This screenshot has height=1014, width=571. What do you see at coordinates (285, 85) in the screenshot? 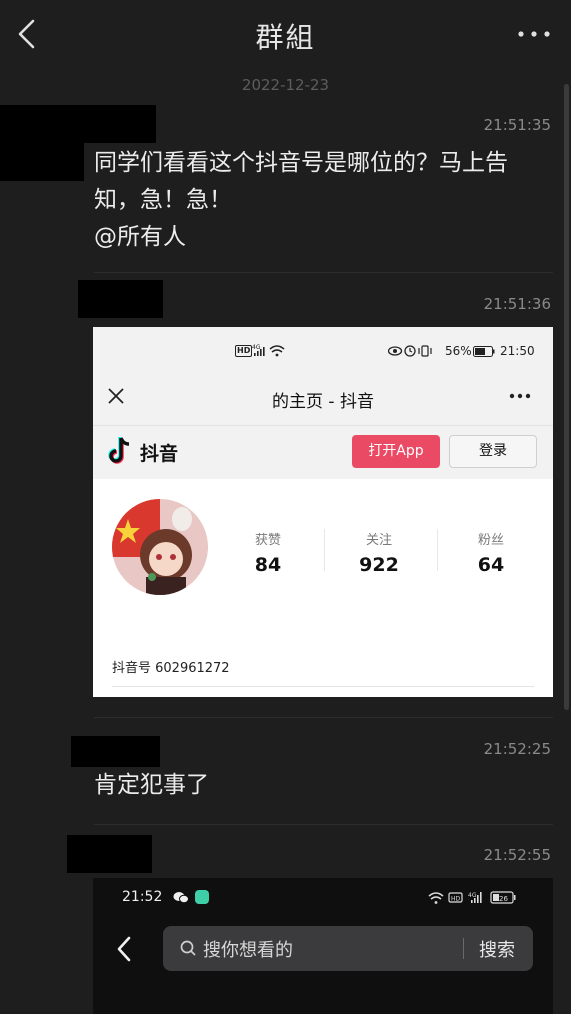
I see `date-separator: 2022-12-23` at bounding box center [285, 85].